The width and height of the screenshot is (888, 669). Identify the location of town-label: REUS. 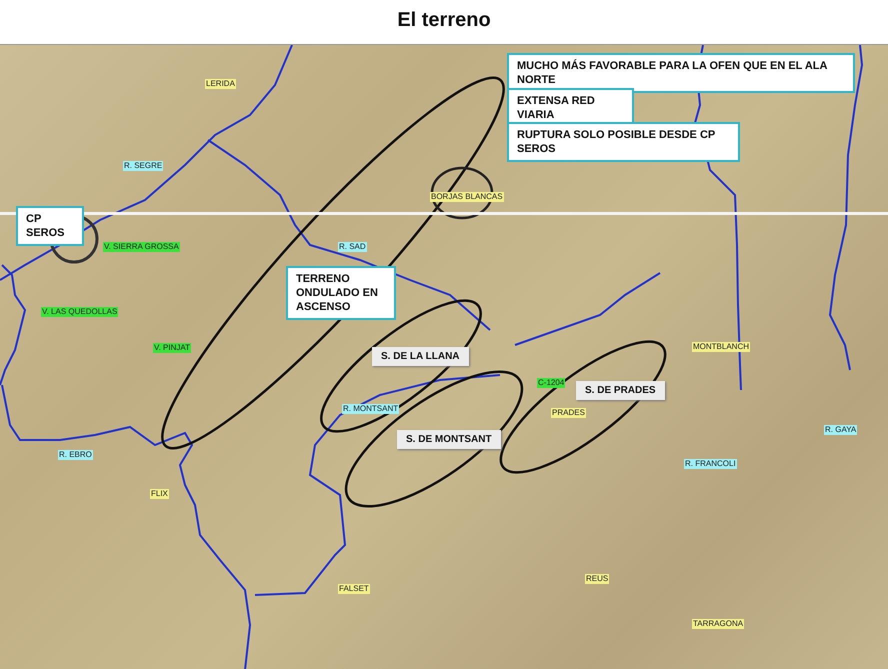
(597, 579).